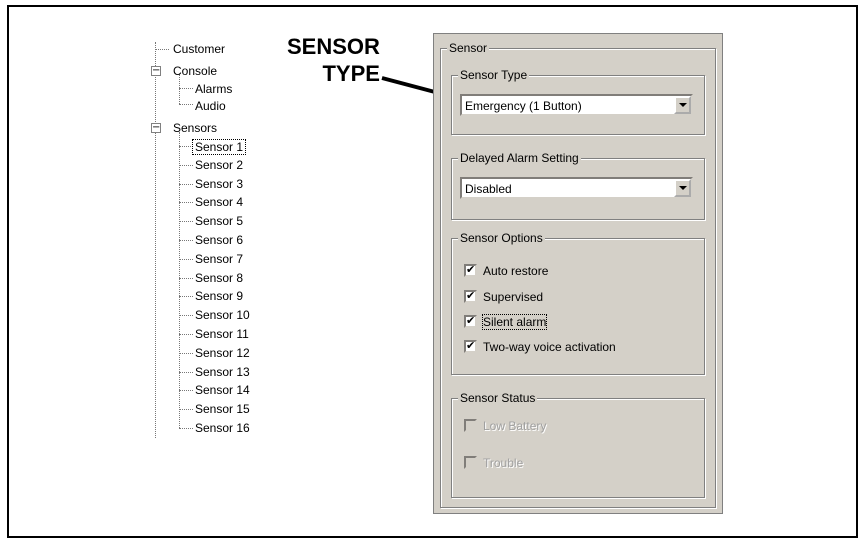  Describe the element at coordinates (333, 60) in the screenshot. I see `sensor-type-callout: SENSOR TYPE` at that location.